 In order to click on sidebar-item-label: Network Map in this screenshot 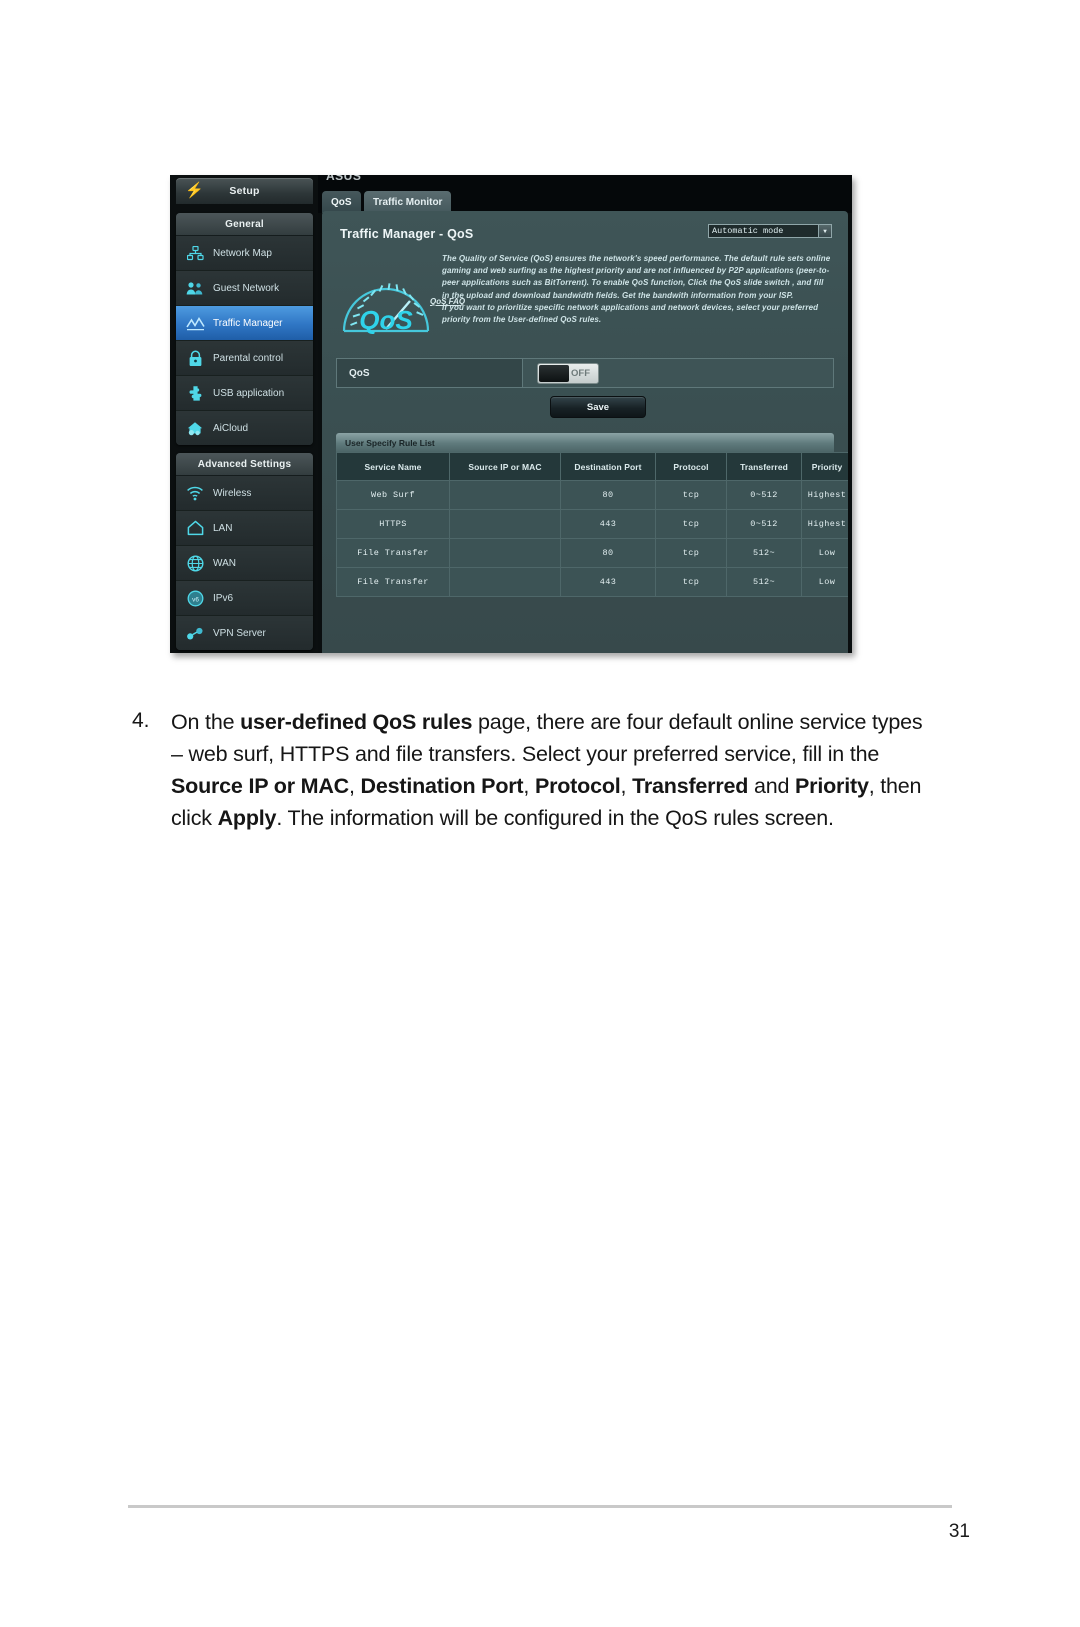, I will do `click(242, 253)`.